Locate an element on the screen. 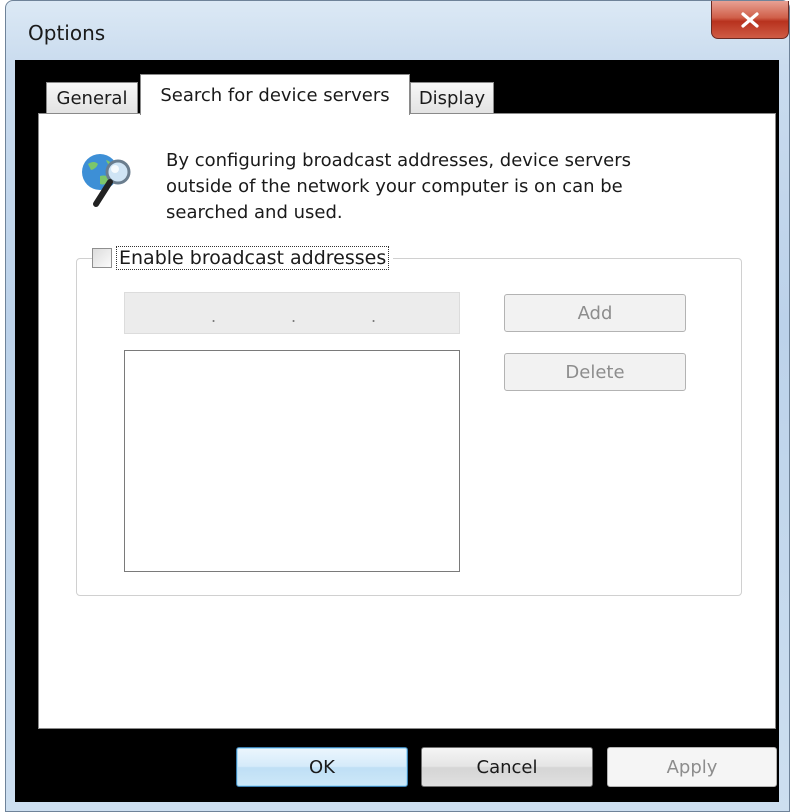  tab-display: Display is located at coordinates (452, 98).